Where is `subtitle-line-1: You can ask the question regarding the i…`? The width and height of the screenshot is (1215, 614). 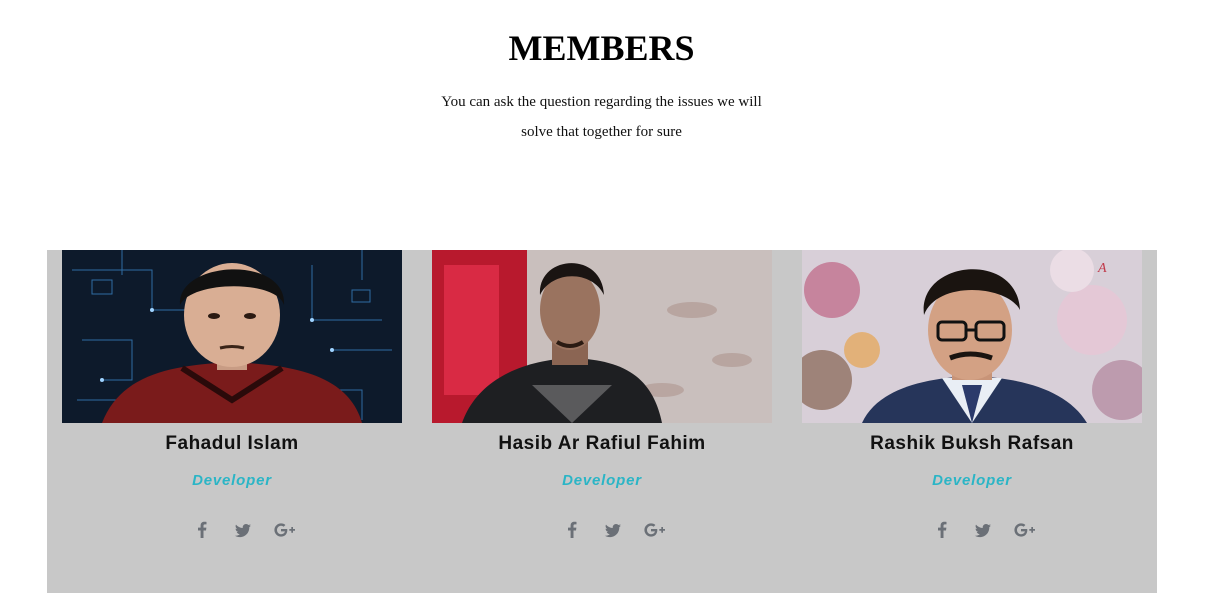
subtitle-line-1: You can ask the question regarding the i… is located at coordinates (601, 102).